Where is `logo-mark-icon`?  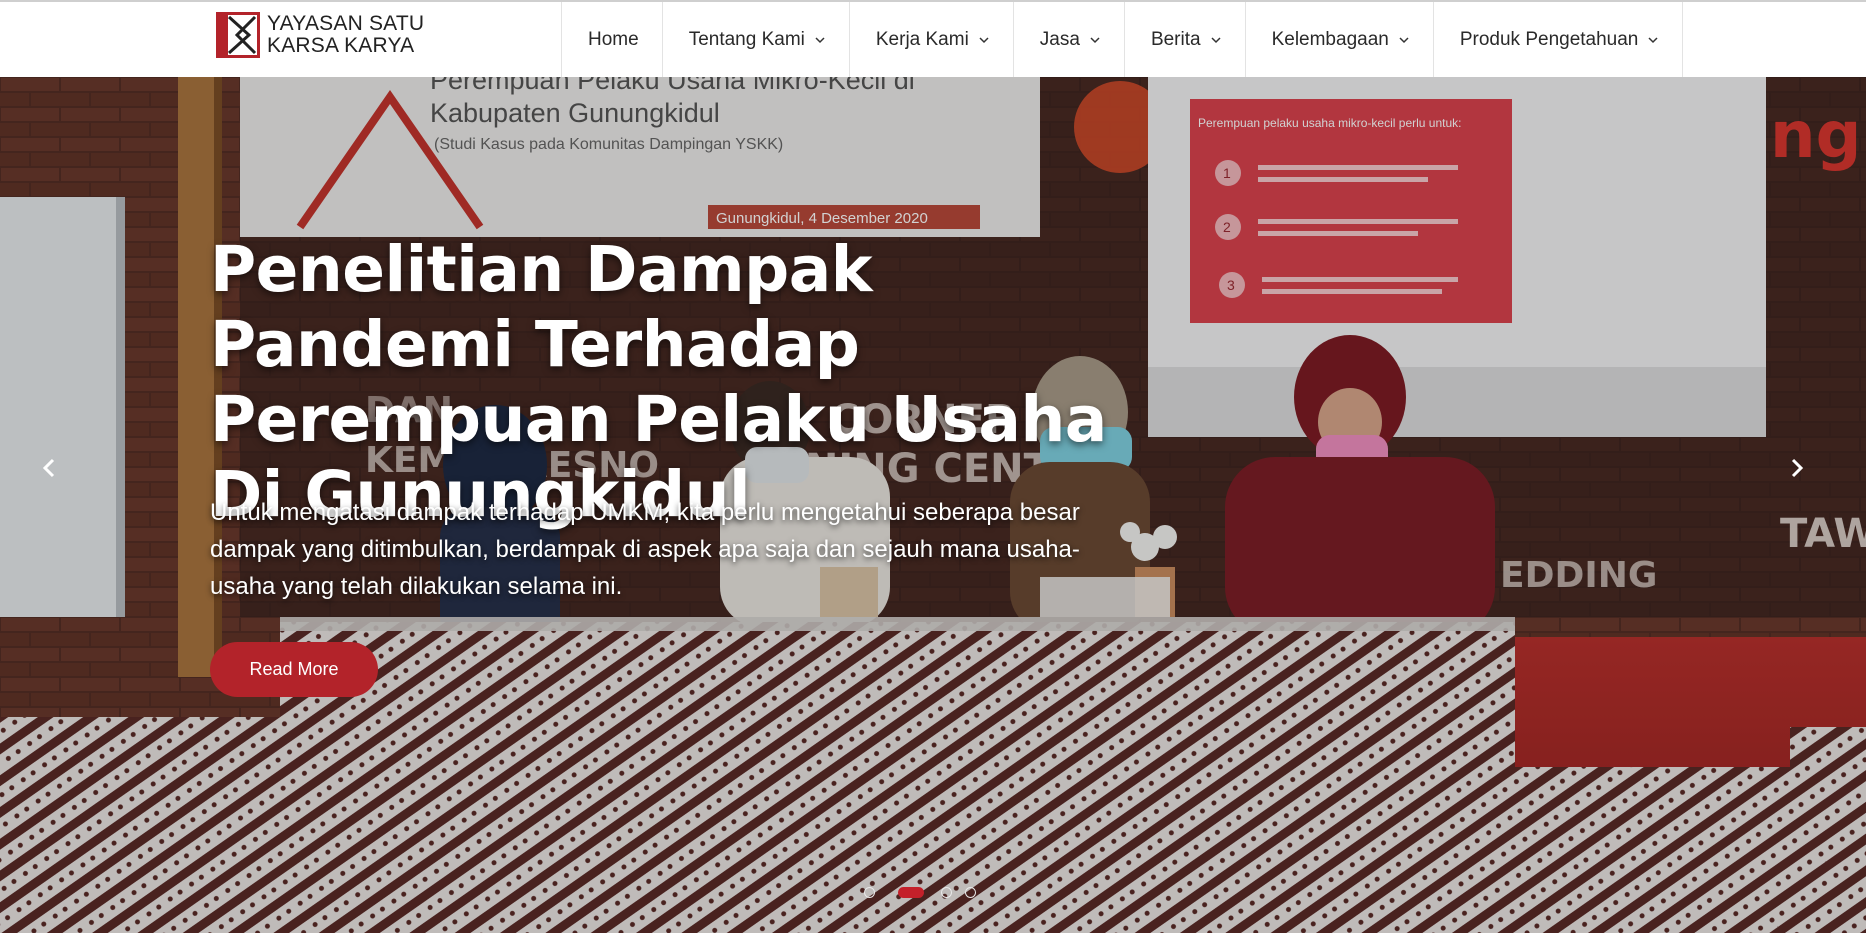 logo-mark-icon is located at coordinates (238, 35).